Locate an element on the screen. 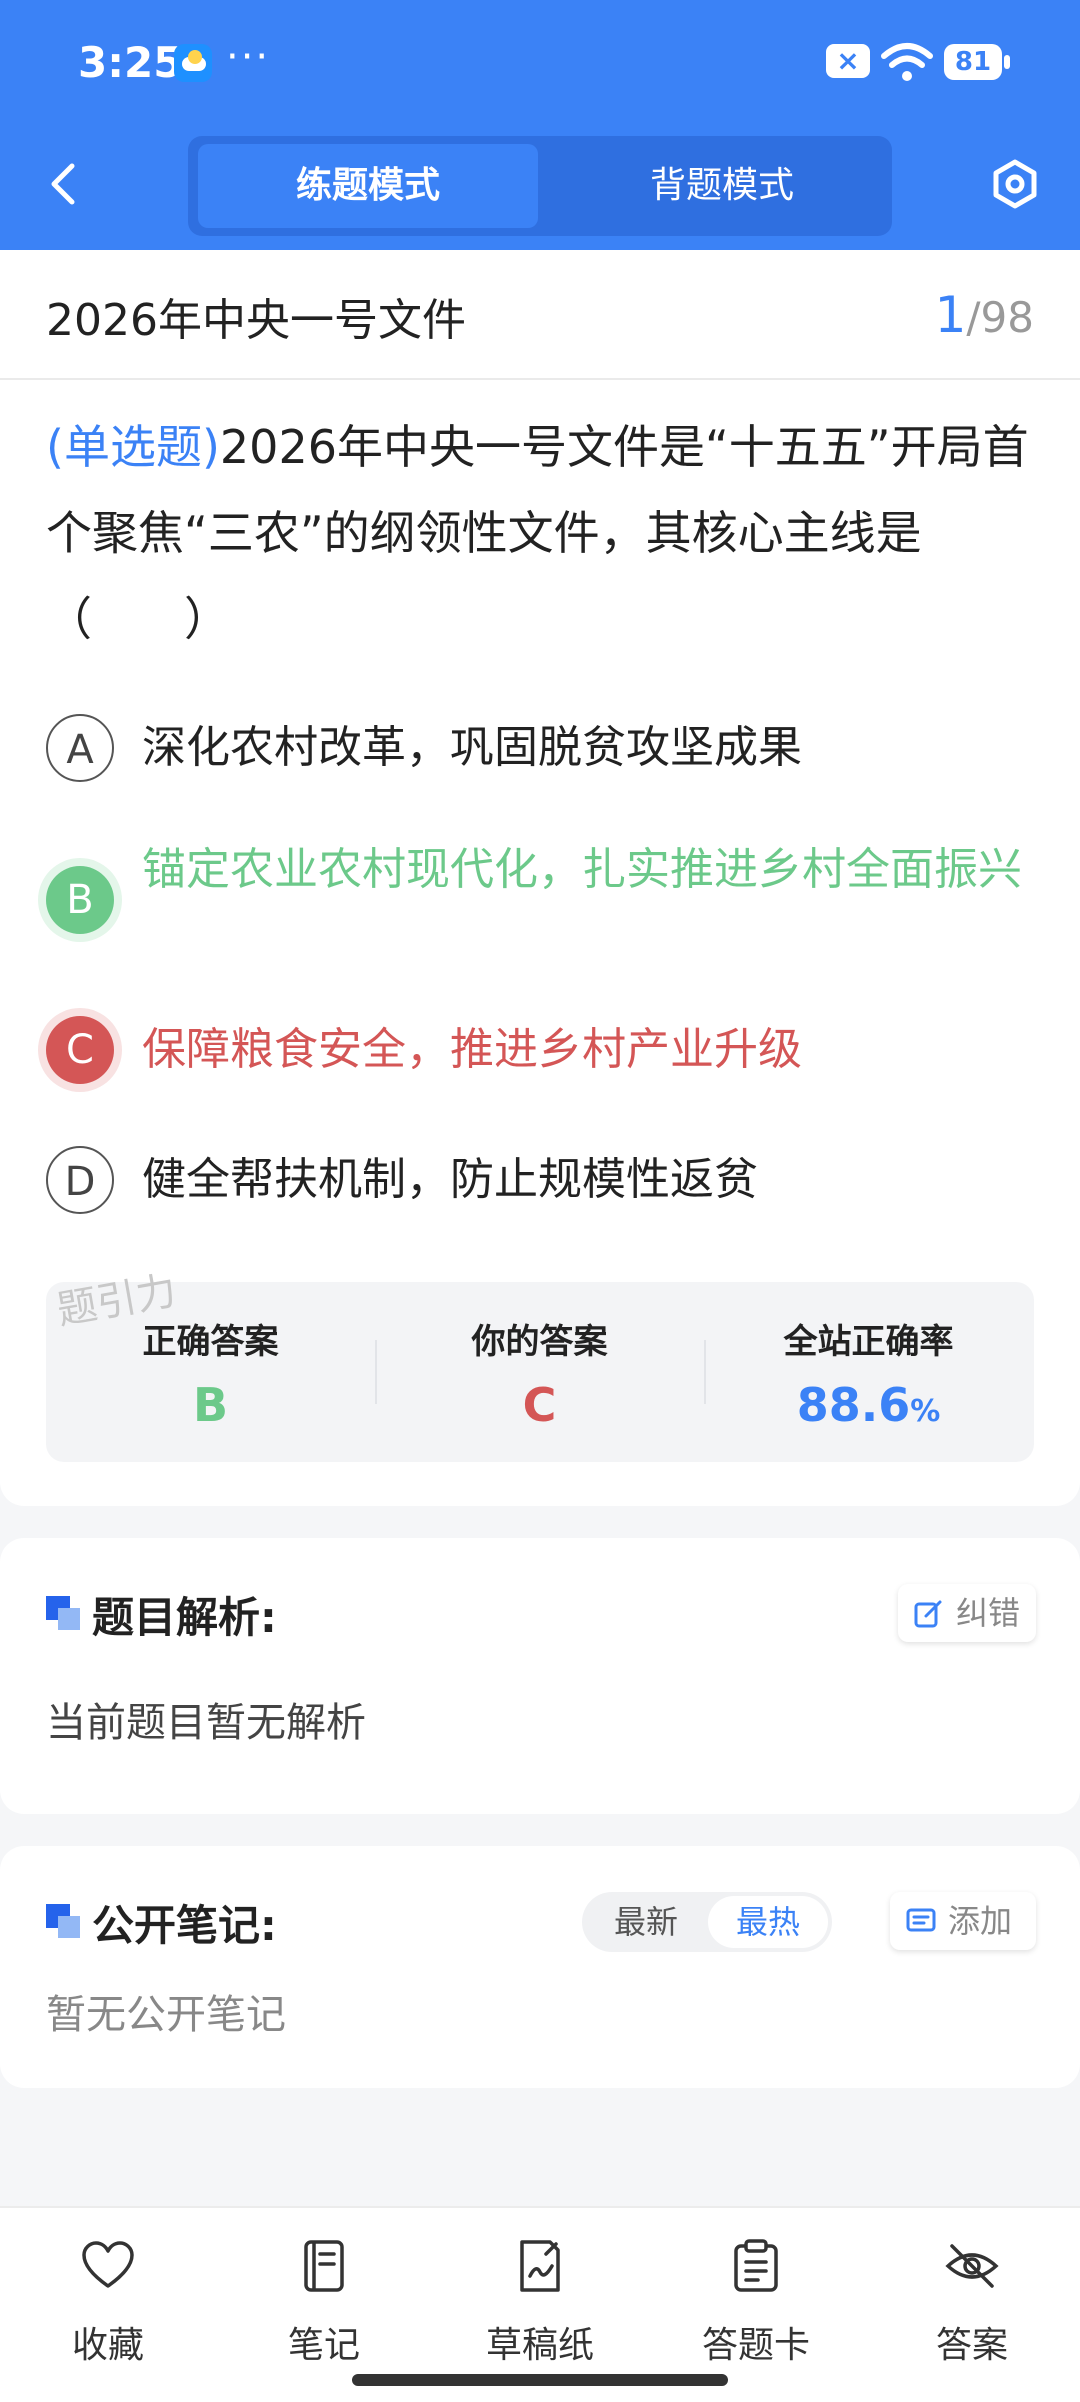 The height and width of the screenshot is (2402, 1080). notes-content: 暂无公开笔记 is located at coordinates (166, 2015).